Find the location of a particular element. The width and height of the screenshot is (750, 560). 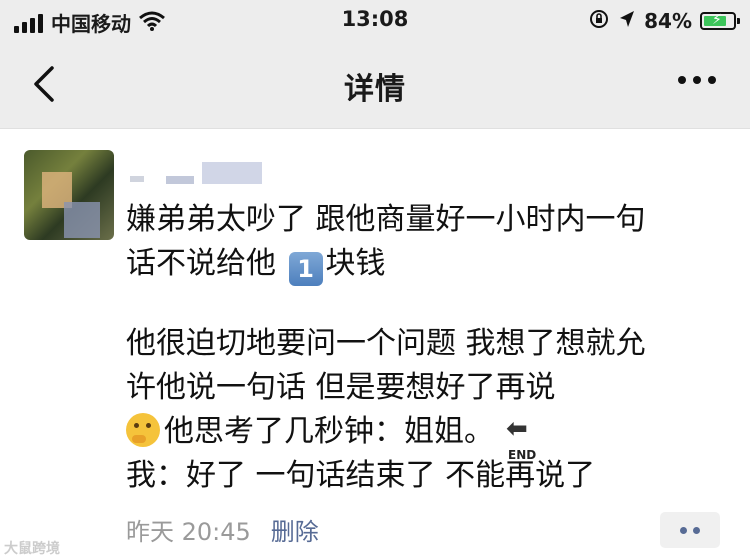

post-line-text: 话不说给他 is located at coordinates (201, 263).